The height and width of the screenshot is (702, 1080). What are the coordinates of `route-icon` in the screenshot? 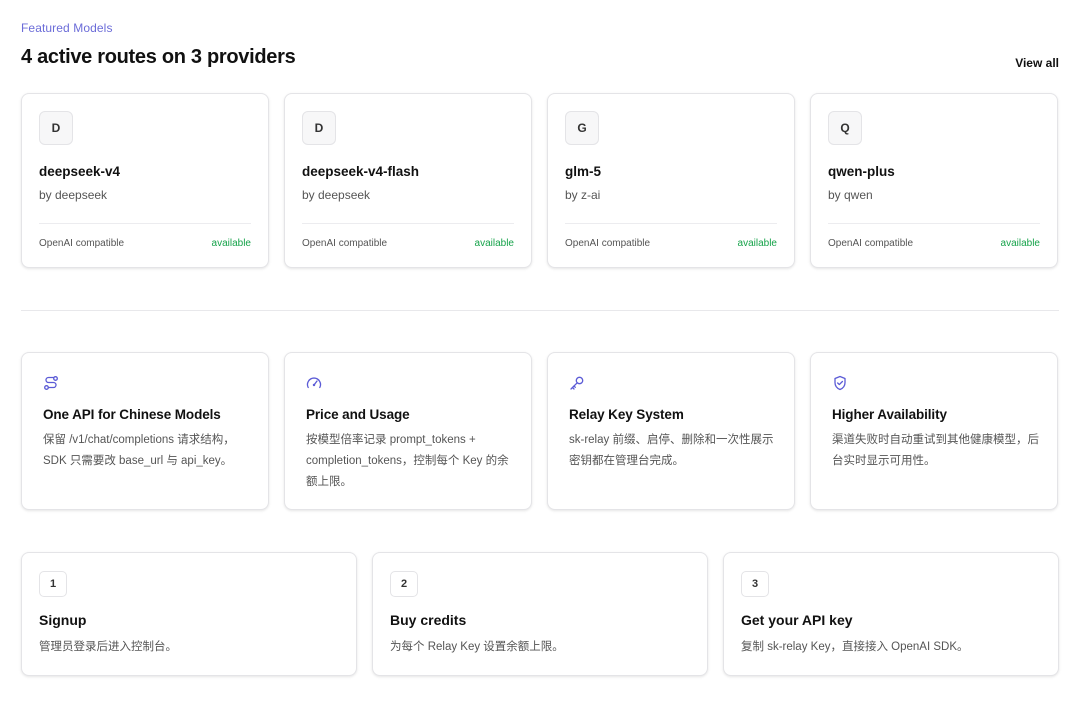 It's located at (51, 383).